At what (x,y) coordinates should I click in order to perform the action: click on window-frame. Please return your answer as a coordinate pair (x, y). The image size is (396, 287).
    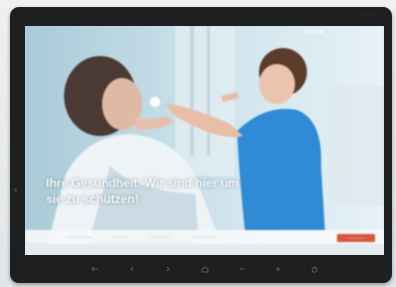
    Looking at the image, I should click on (192, 91).